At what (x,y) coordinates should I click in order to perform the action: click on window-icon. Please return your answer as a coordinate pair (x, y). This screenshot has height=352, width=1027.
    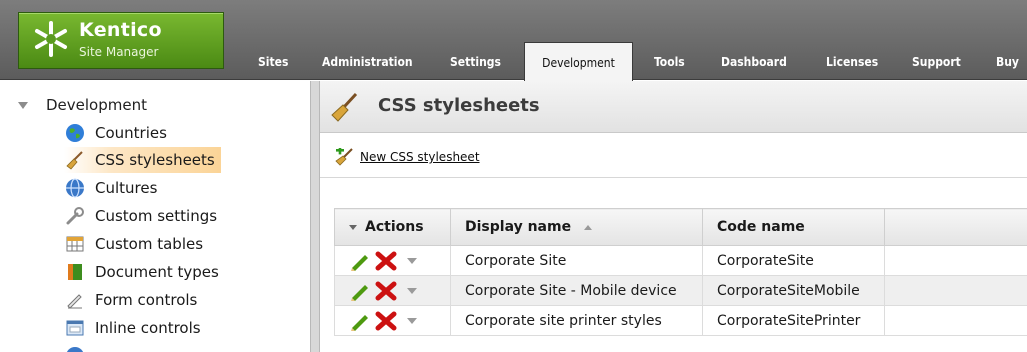
    Looking at the image, I should click on (75, 328).